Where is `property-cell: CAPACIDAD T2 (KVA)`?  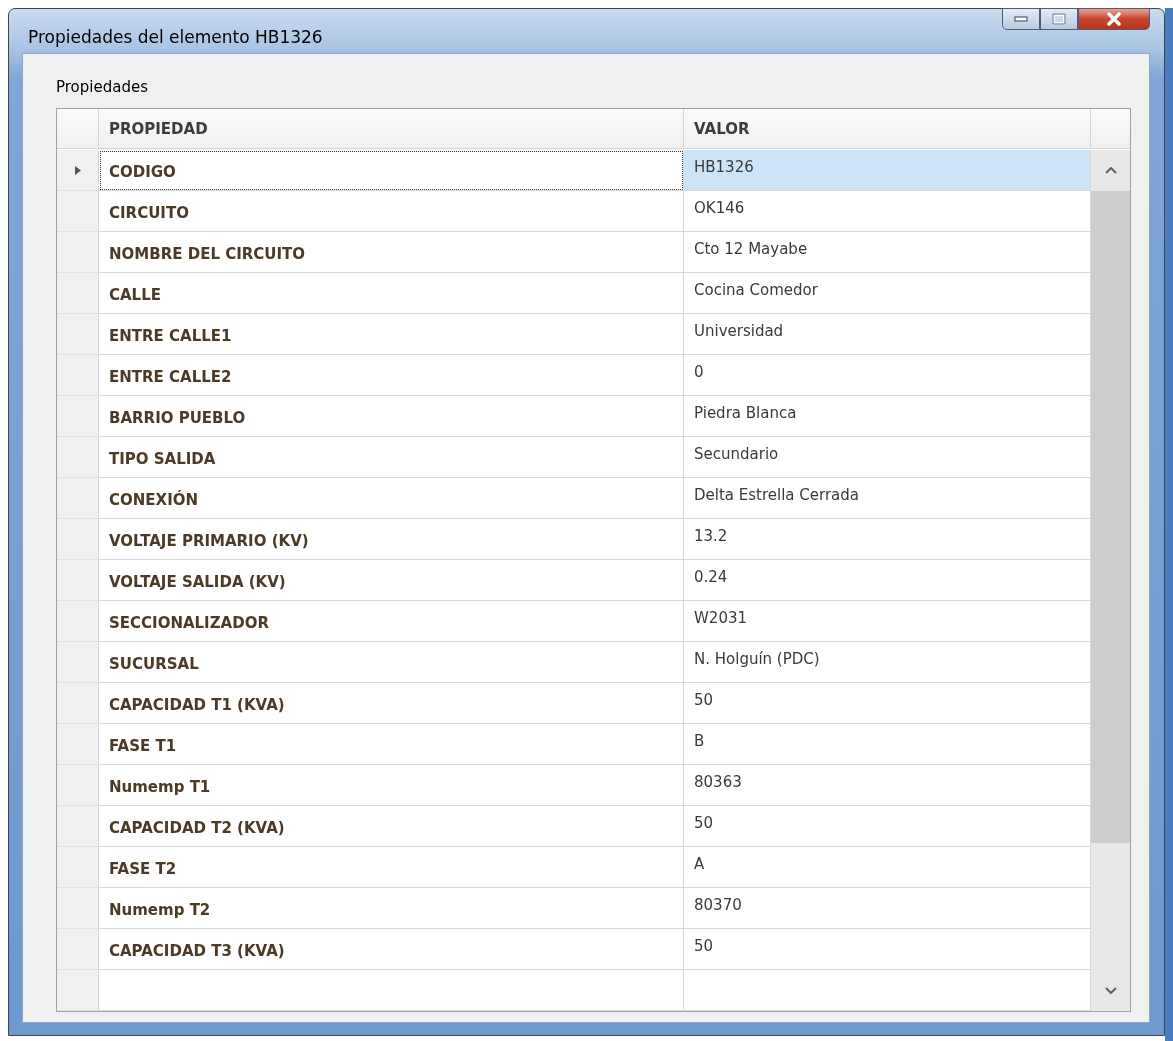 property-cell: CAPACIDAD T2 (KVA) is located at coordinates (391, 826).